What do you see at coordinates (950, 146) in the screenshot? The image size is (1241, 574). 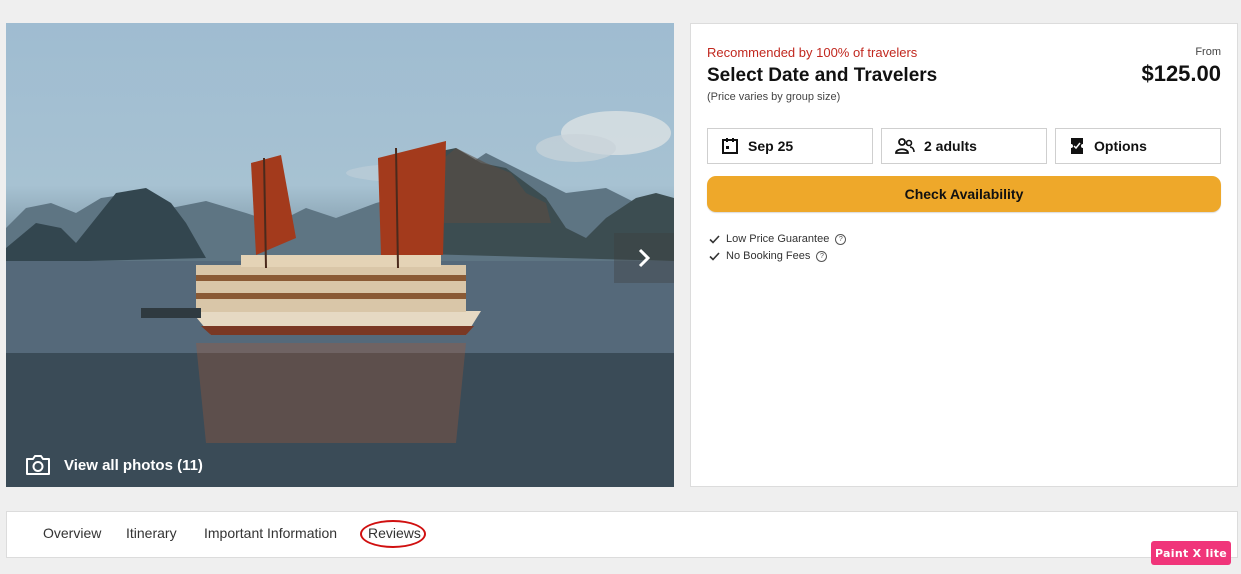 I see `travelers-selector-label: 2 adults` at bounding box center [950, 146].